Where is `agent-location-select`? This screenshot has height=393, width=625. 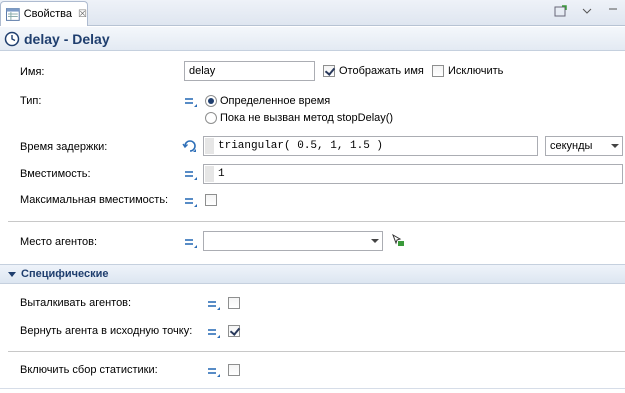
agent-location-select is located at coordinates (293, 241).